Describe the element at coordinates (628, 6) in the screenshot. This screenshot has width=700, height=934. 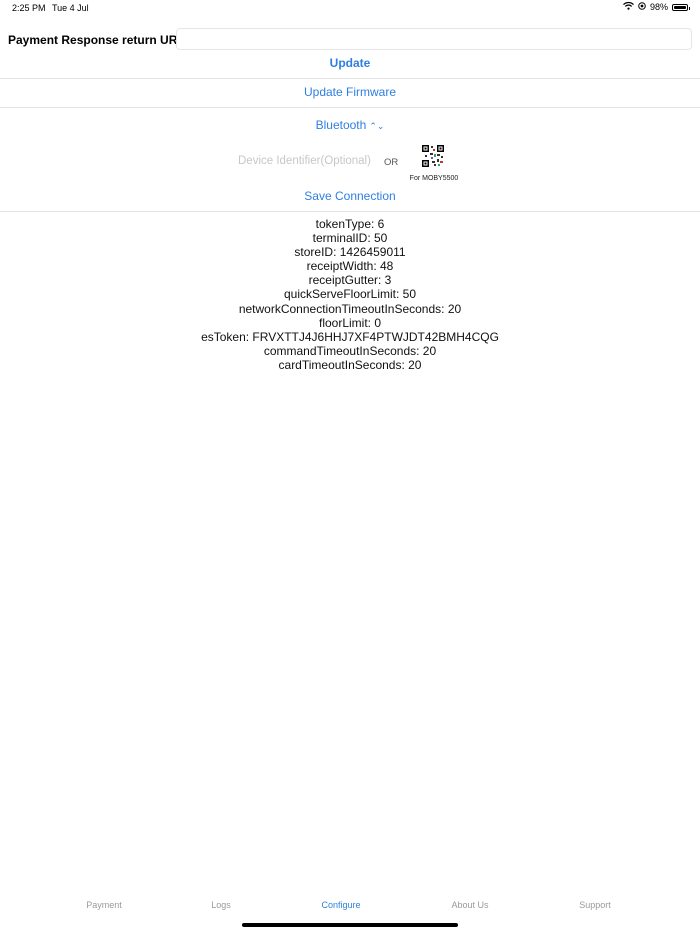
I see `wifi-icon` at that location.